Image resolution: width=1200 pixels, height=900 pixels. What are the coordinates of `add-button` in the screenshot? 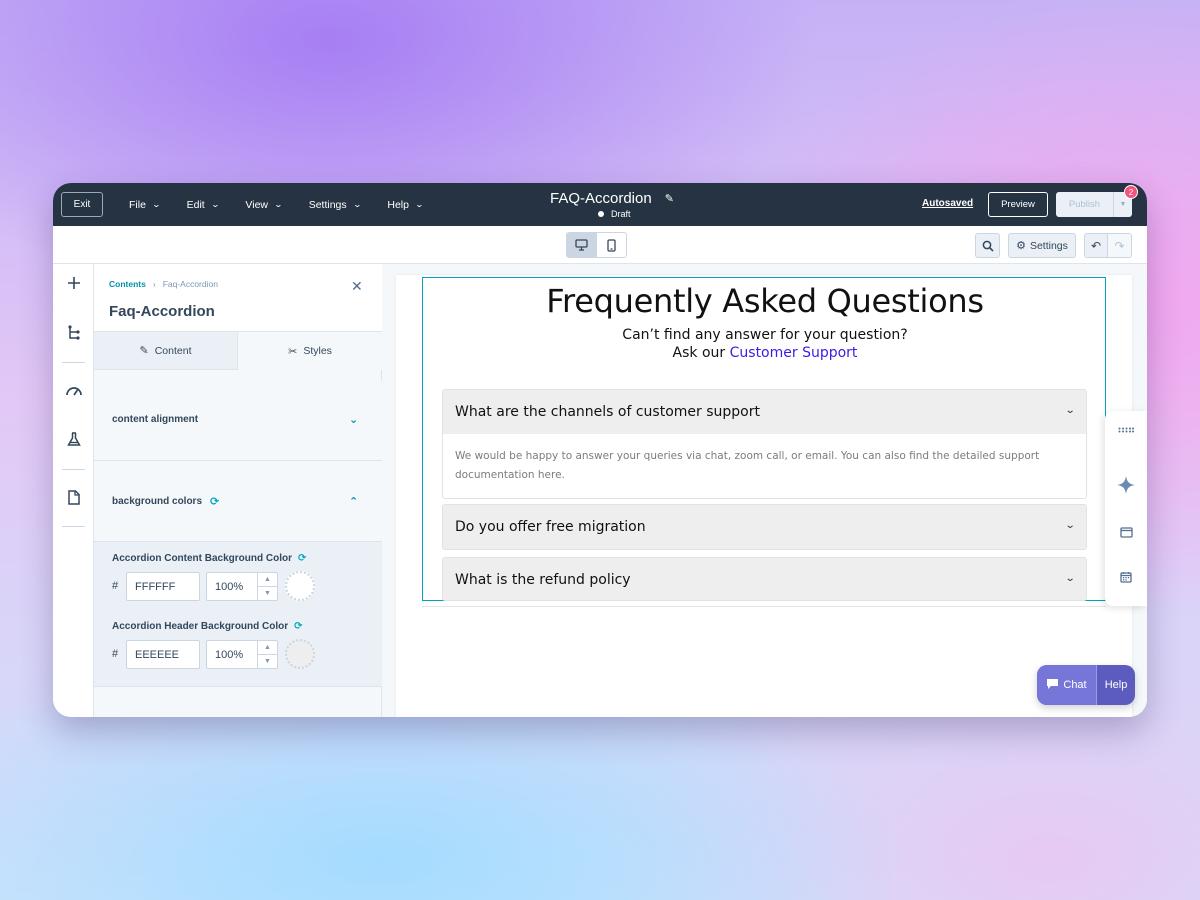 It's located at (73, 283).